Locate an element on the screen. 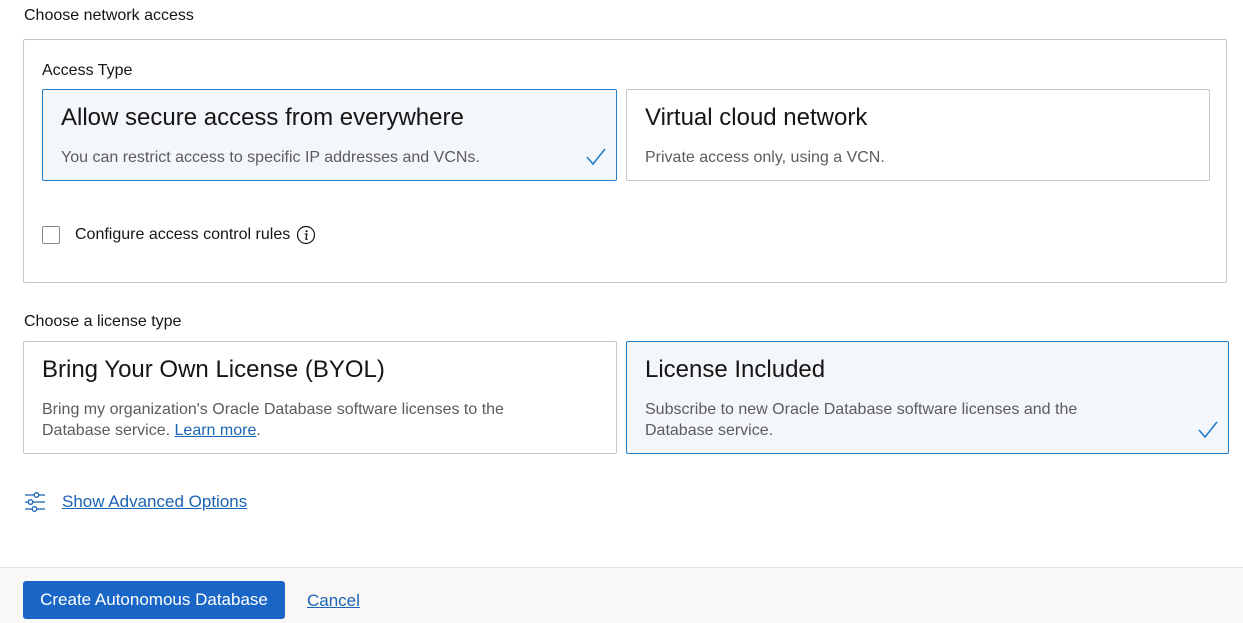  access-control-row: Configure access control rules is located at coordinates (179, 235).